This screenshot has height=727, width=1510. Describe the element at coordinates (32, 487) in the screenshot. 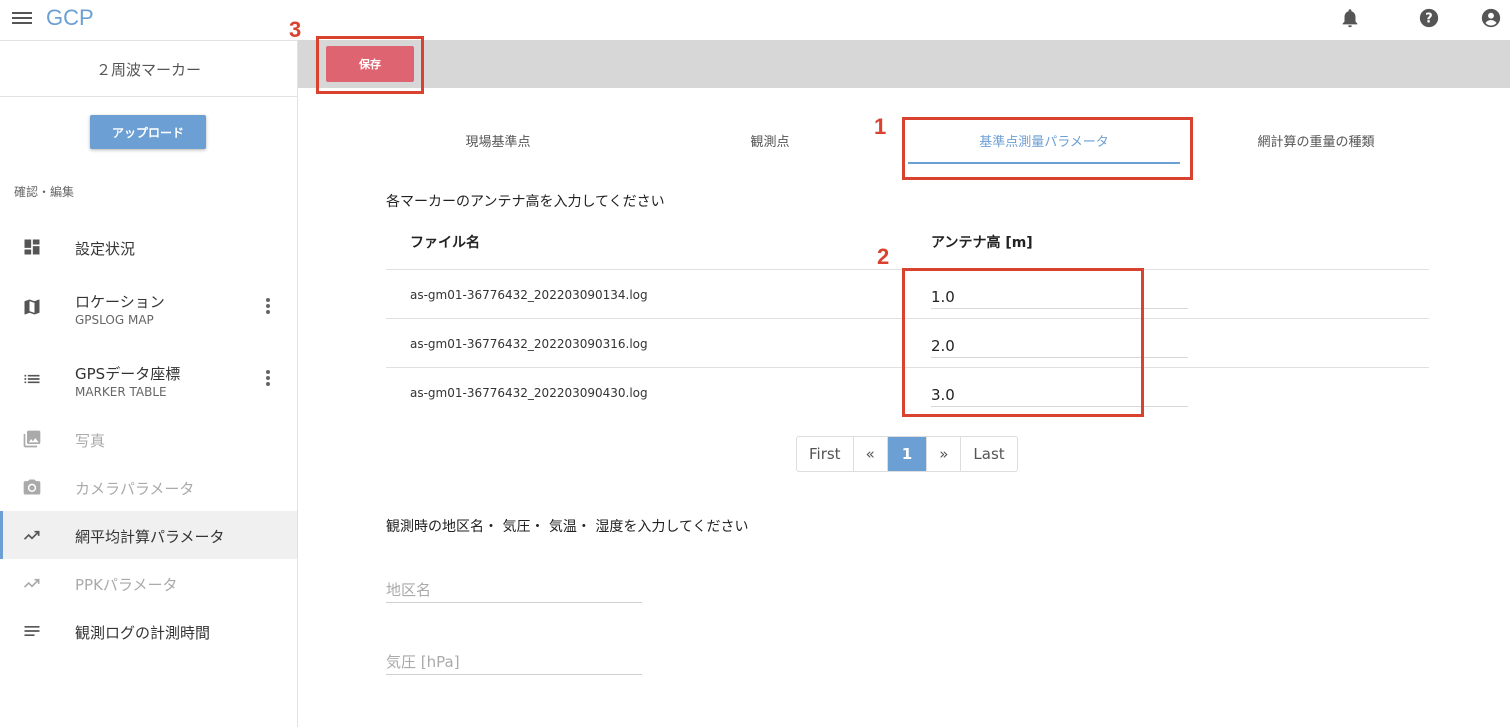

I see `camera-icon` at that location.